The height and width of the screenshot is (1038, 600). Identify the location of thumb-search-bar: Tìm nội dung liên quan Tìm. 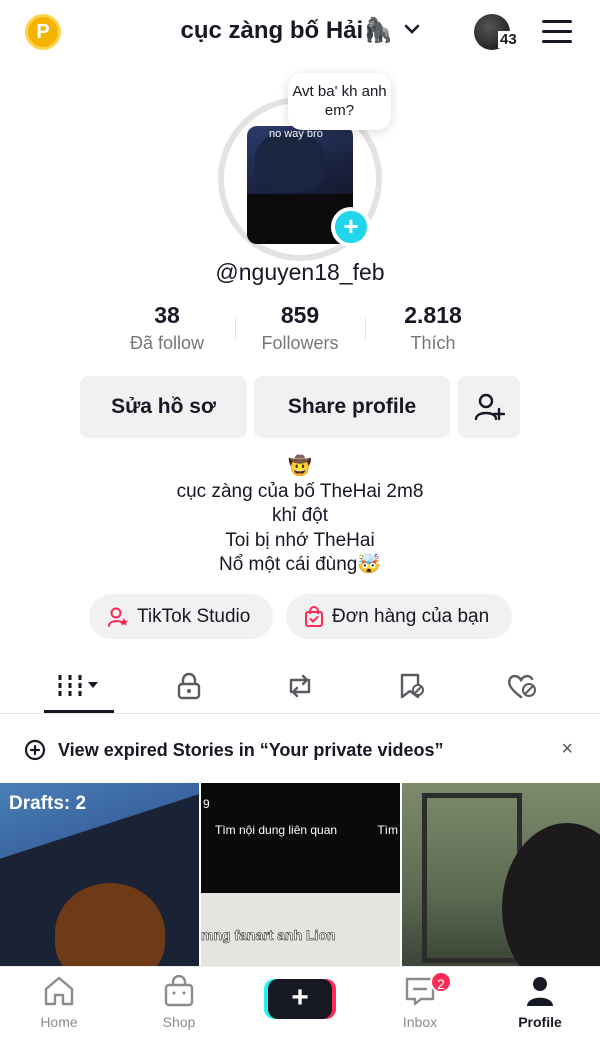
(300, 834).